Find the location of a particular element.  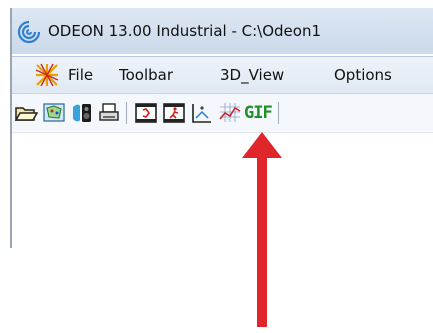

grid-plot-icon is located at coordinates (230, 113).